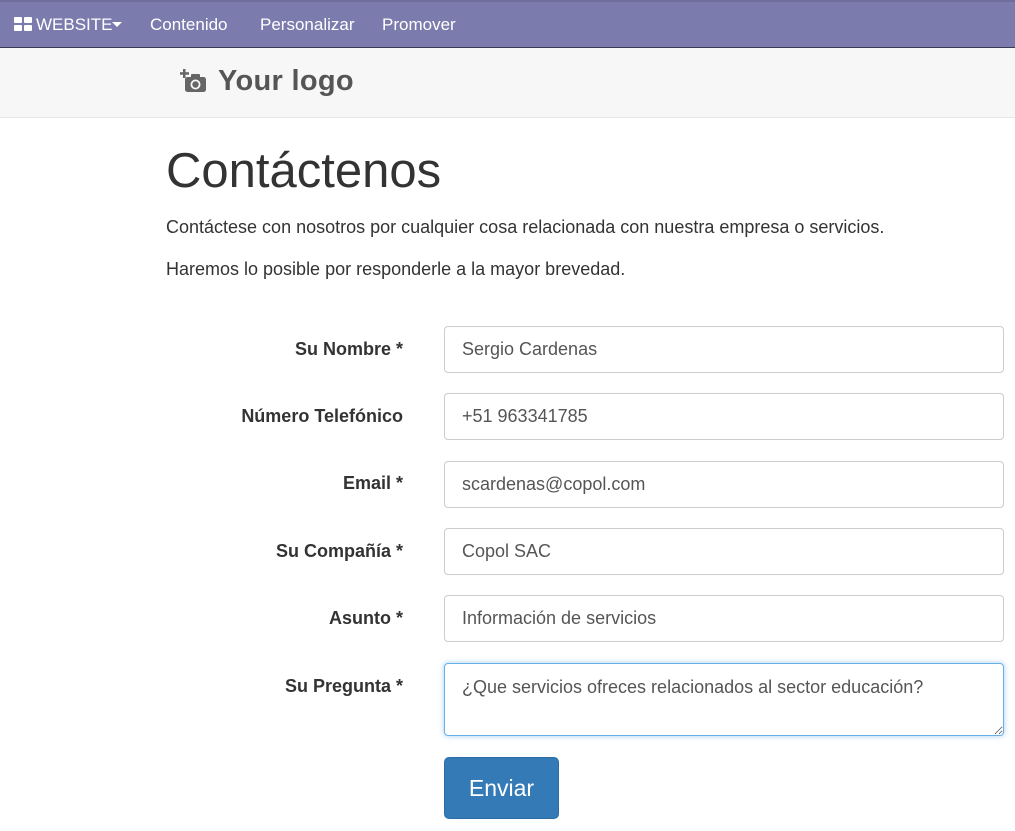 This screenshot has width=1015, height=831. I want to click on email-label: Email *, so click(372, 483).